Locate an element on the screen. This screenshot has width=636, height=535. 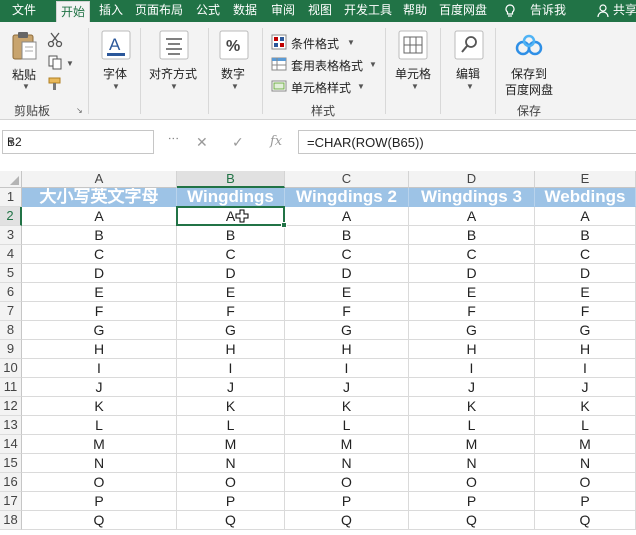
cell-e12: K is located at coordinates (585, 406).